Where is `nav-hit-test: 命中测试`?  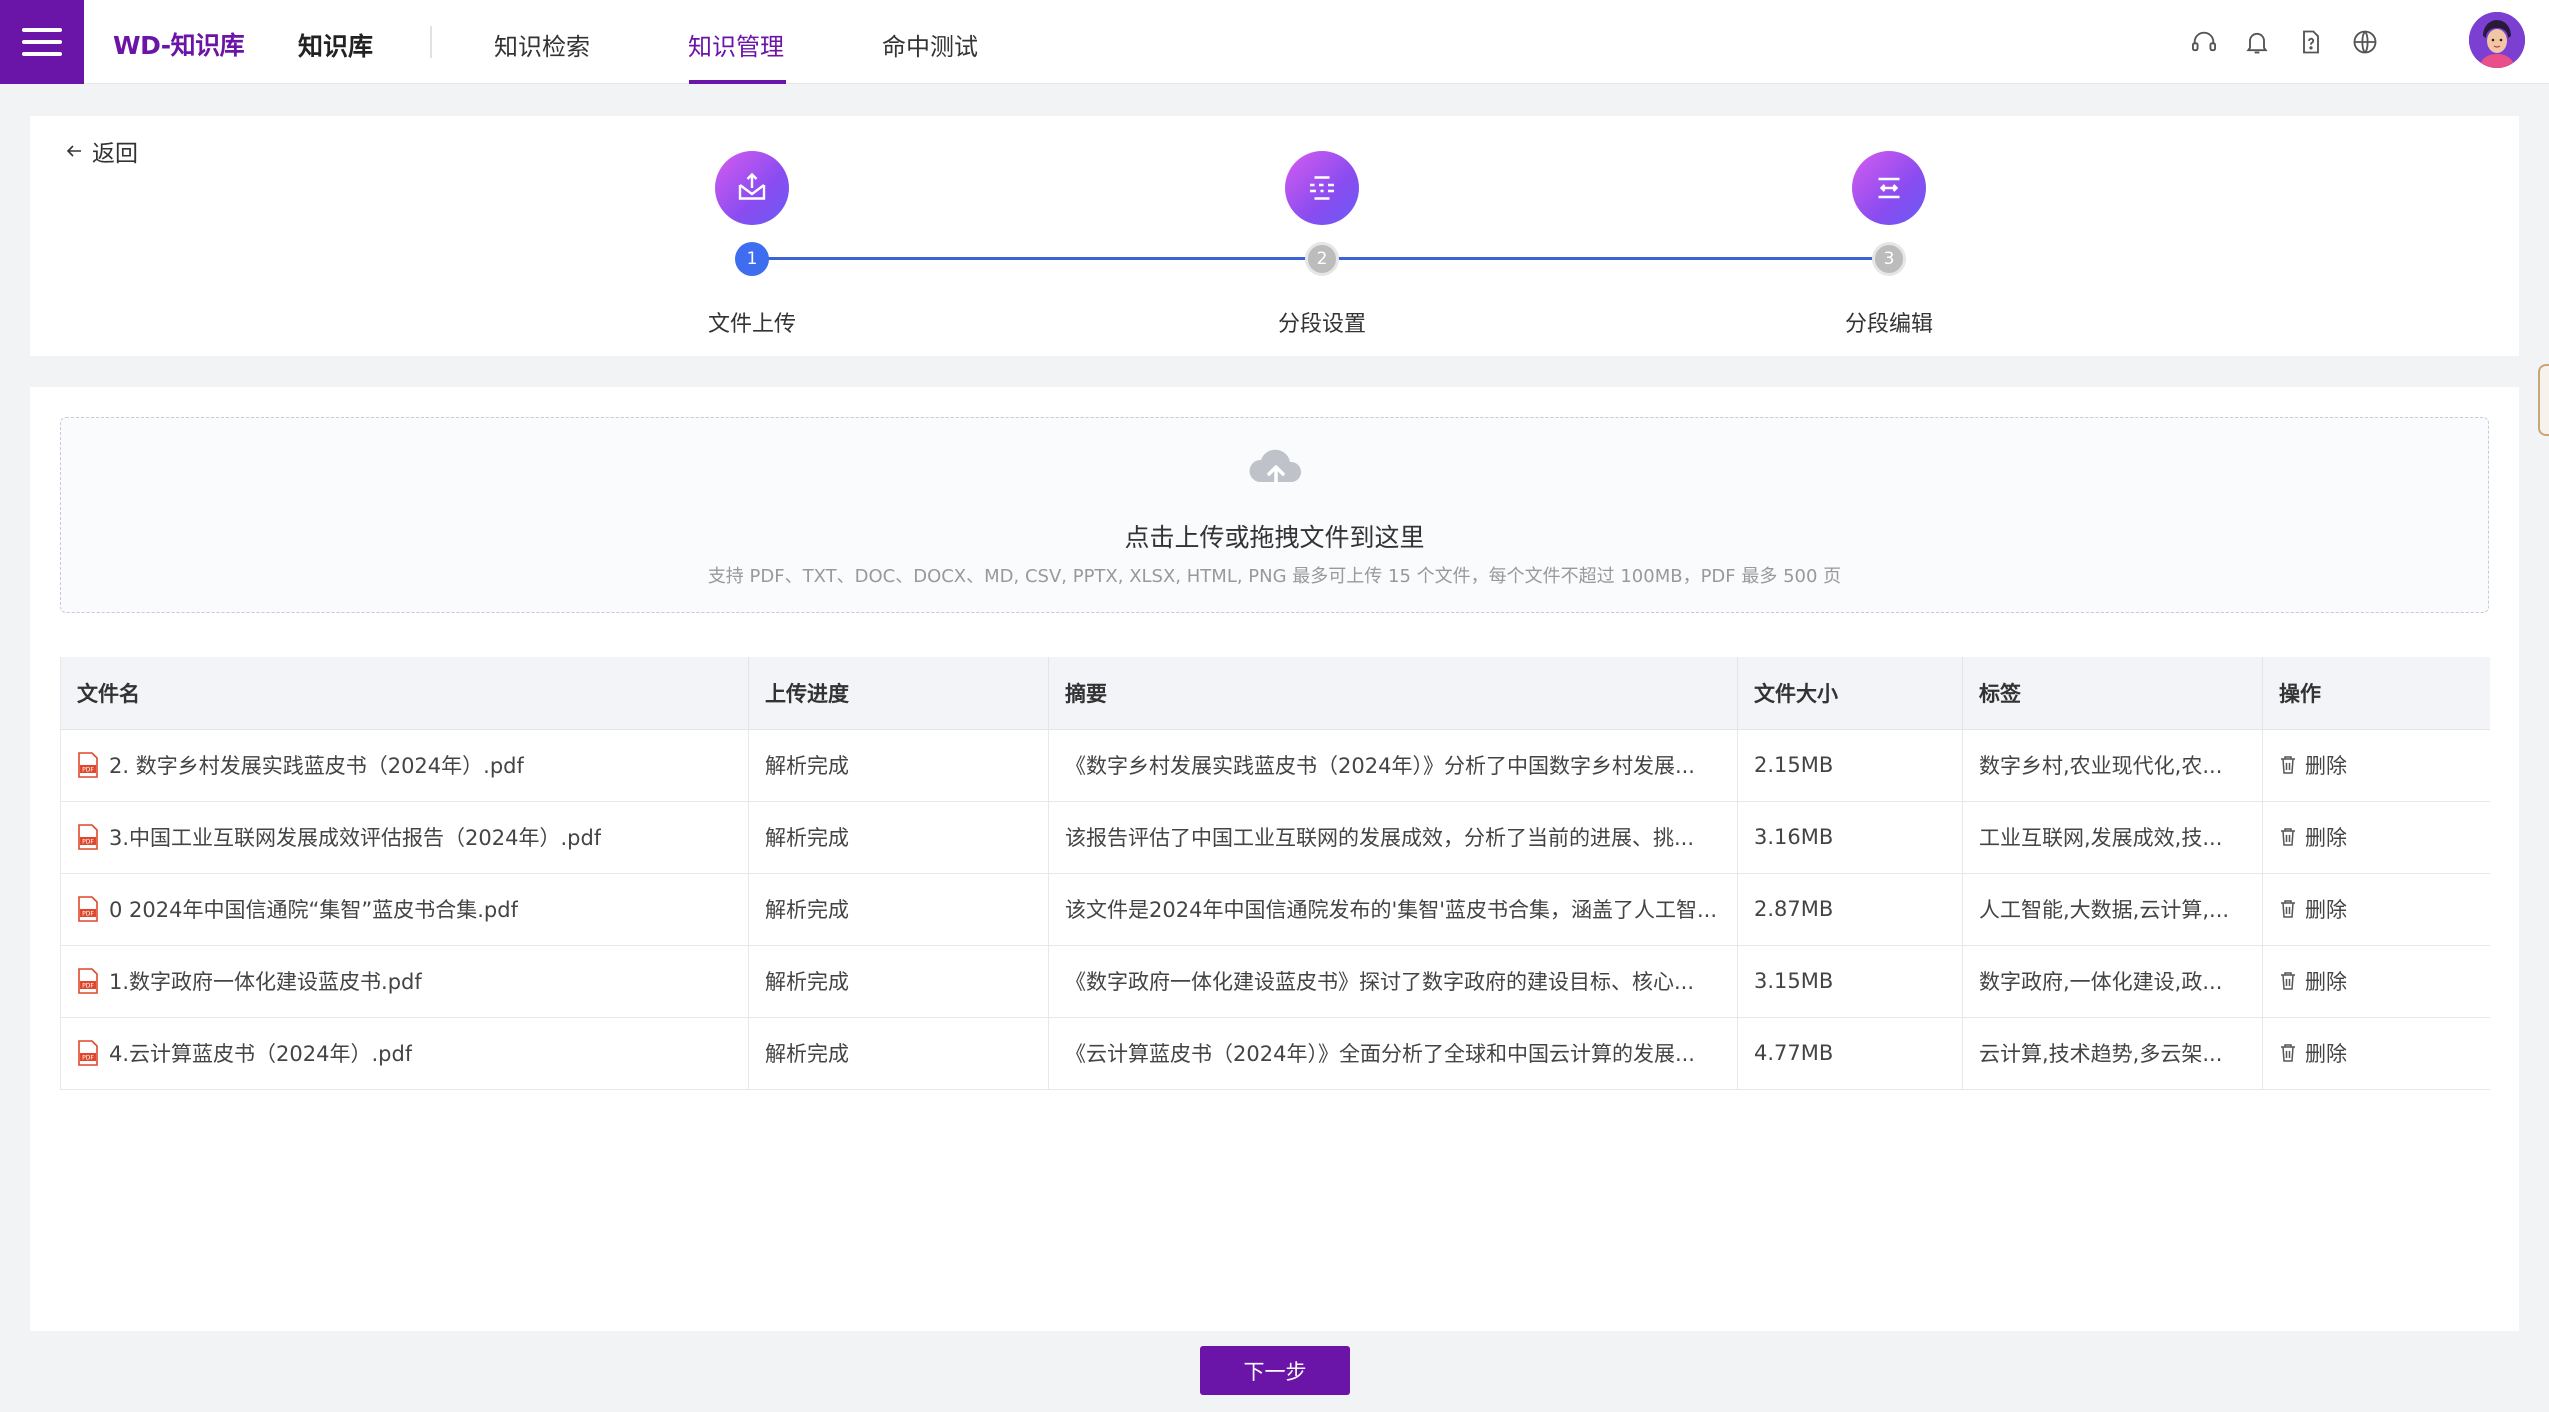 nav-hit-test: 命中测试 is located at coordinates (930, 44).